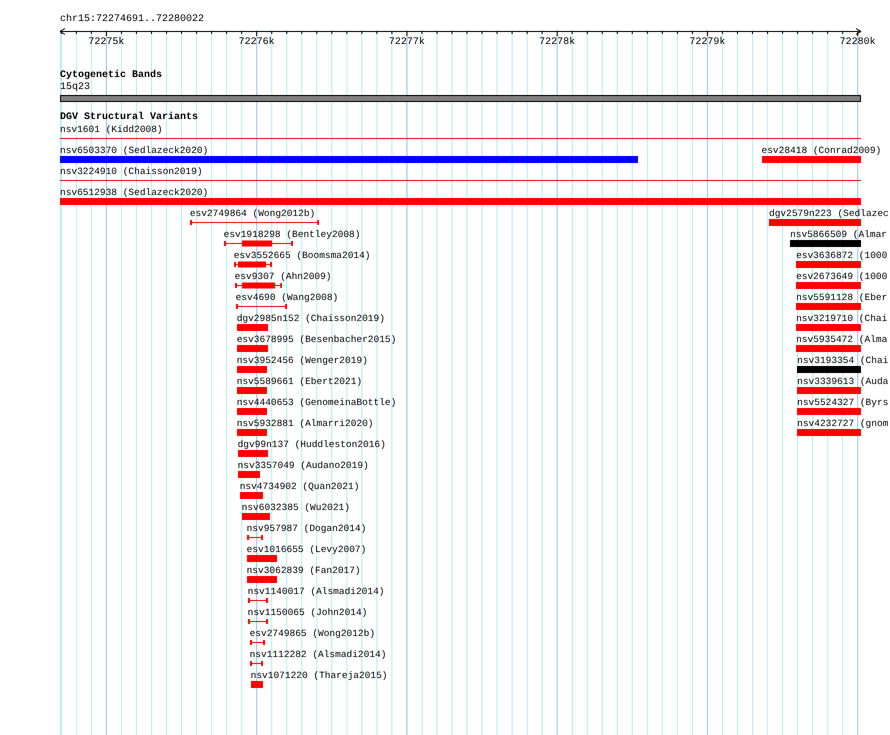 The image size is (890, 735). Describe the element at coordinates (302, 360) in the screenshot. I see `feature-label: nsv3952456 (Wenger2019)` at that location.